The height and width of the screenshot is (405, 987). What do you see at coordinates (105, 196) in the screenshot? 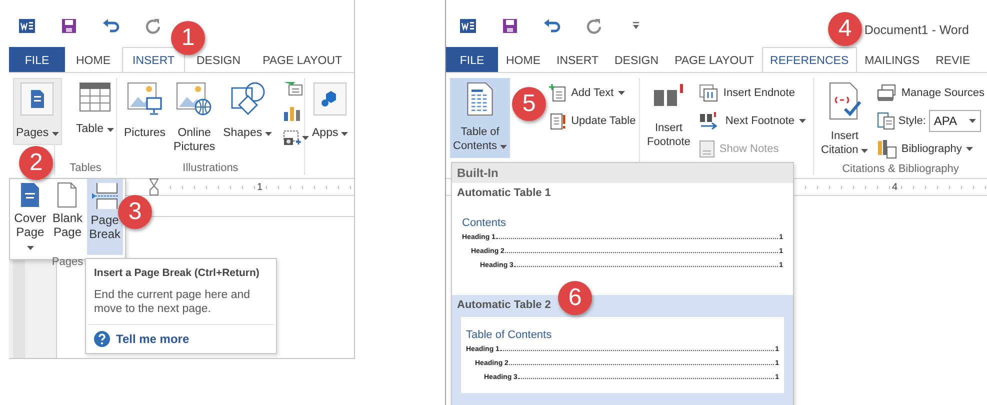
I see `page-break-icon` at bounding box center [105, 196].